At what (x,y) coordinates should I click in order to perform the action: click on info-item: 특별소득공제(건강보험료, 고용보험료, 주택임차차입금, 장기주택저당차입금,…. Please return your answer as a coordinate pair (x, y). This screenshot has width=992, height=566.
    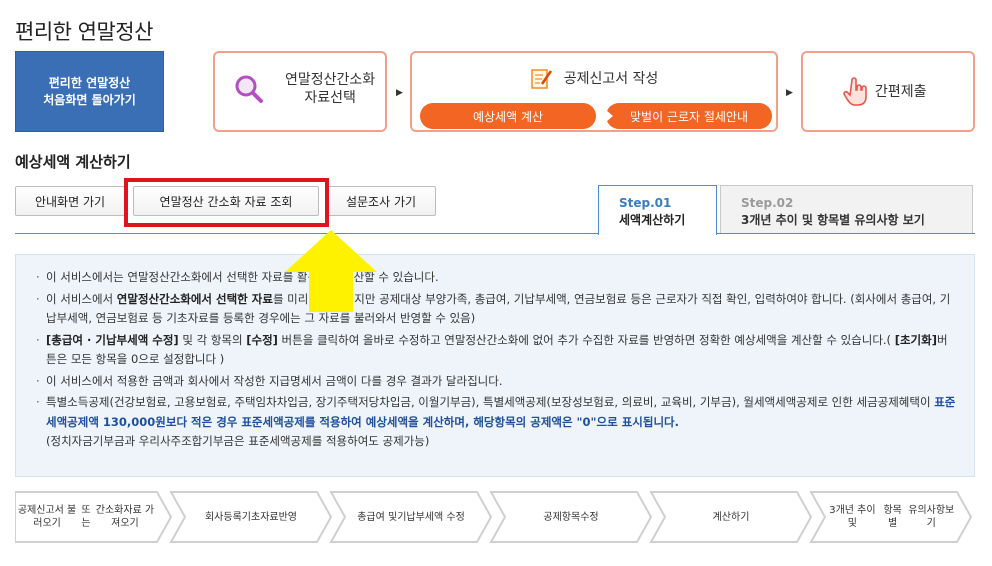
    Looking at the image, I should click on (496, 422).